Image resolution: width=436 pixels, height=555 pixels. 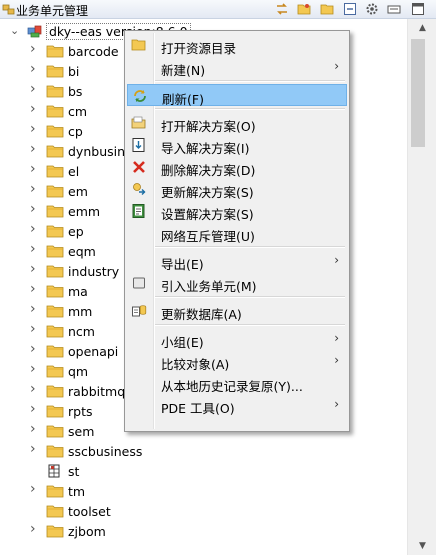 I want to click on menu-item: 小组(E) ›, so click(x=237, y=339).